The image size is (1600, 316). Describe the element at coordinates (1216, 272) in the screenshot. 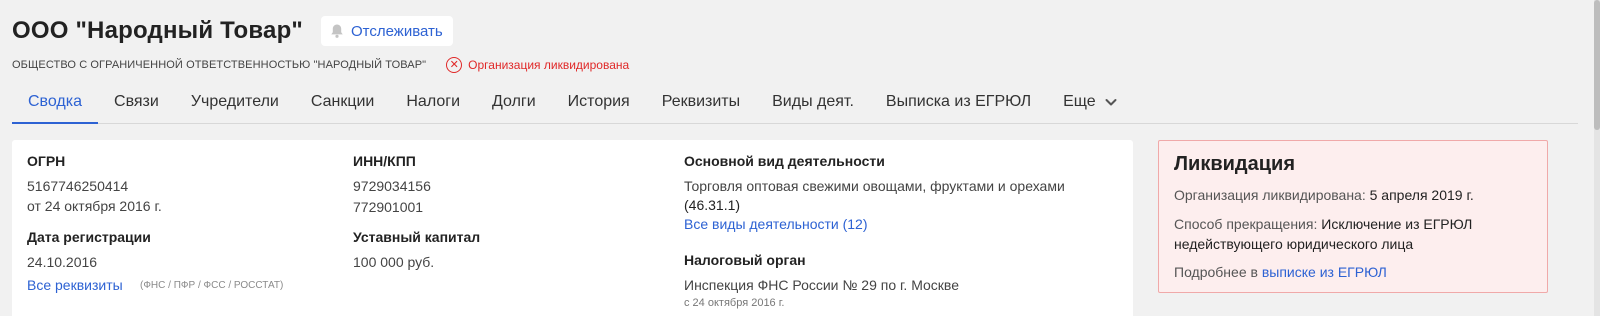

I see `more-info-prefix: Подробнее в` at that location.